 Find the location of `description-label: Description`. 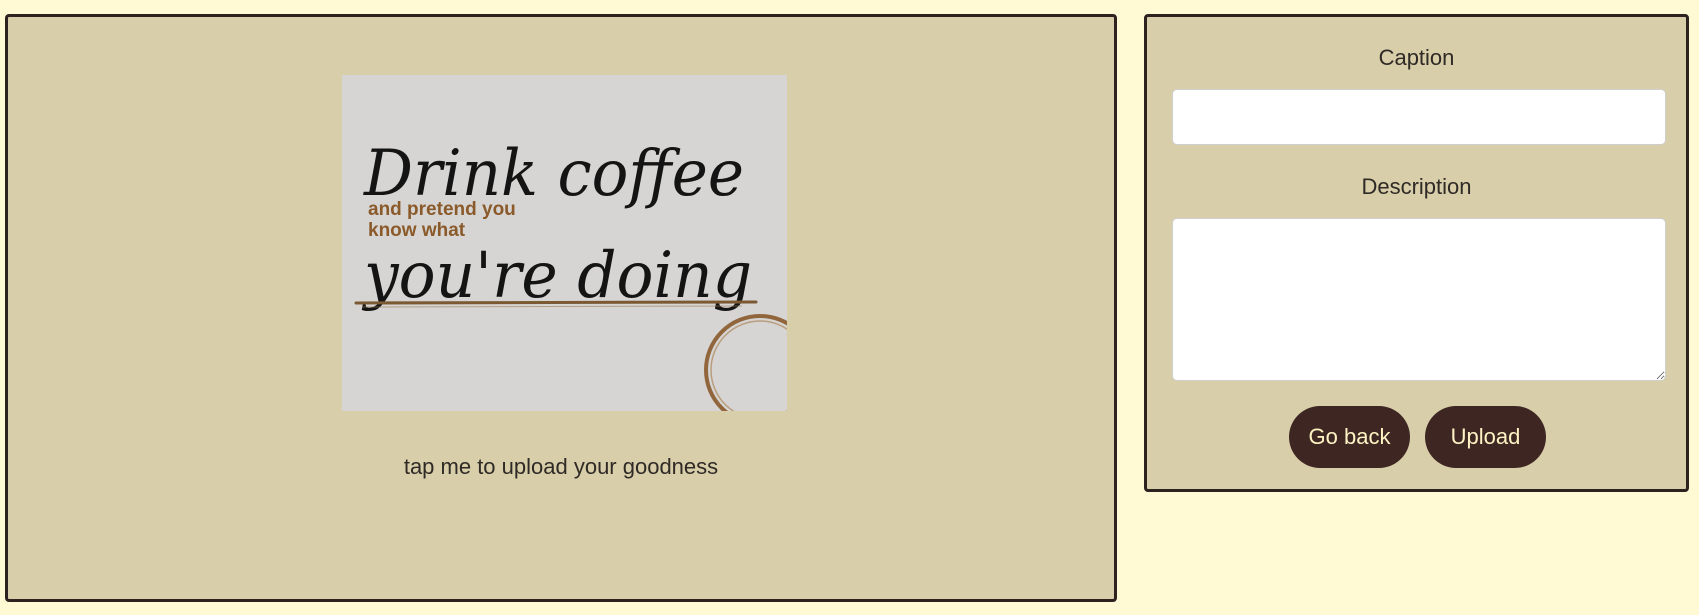

description-label: Description is located at coordinates (1416, 186).